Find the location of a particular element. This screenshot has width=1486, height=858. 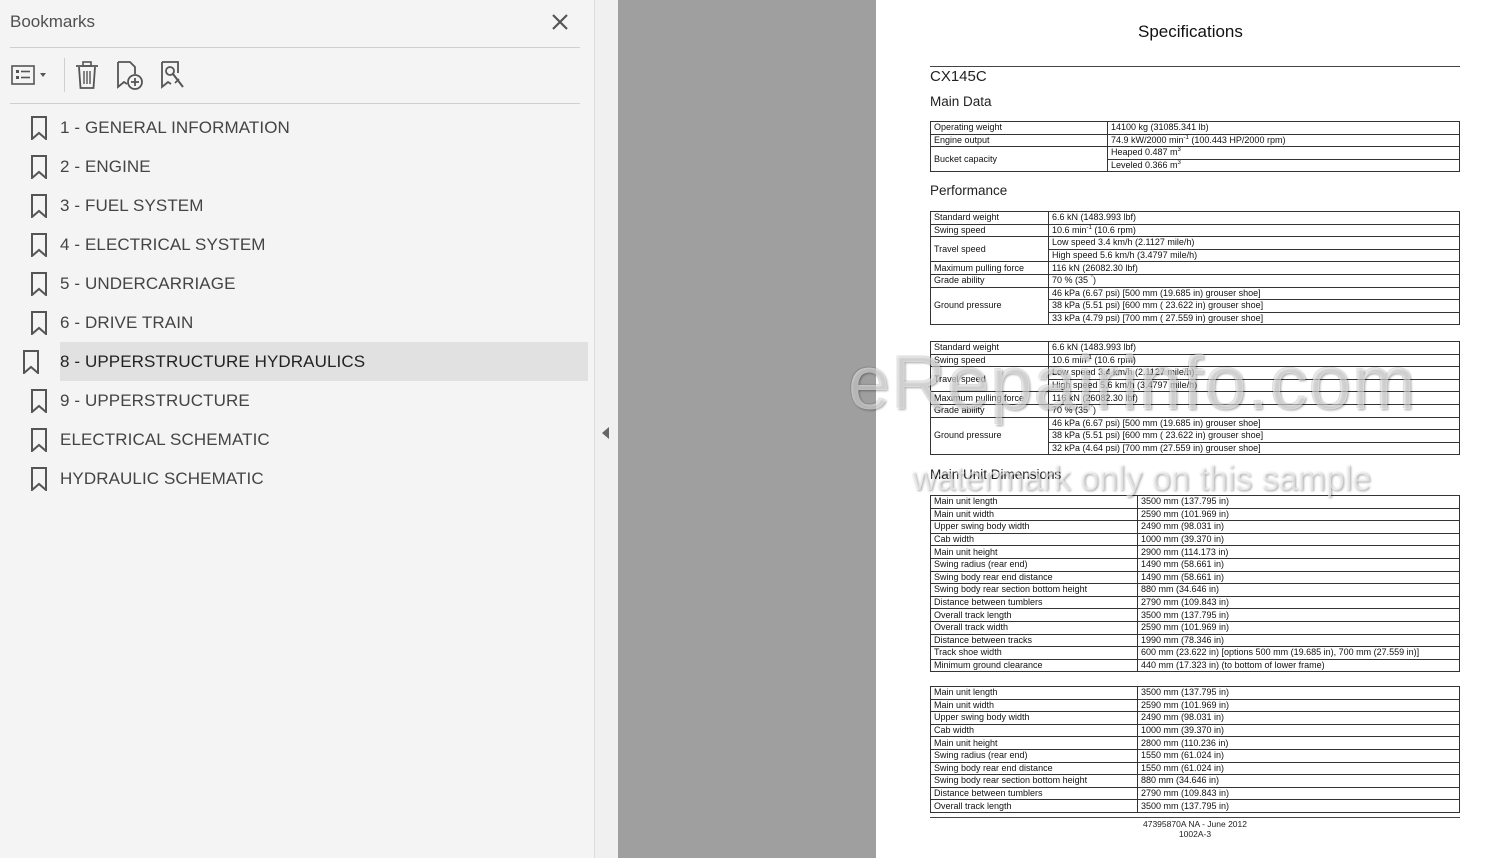

bookmark-item: 4 - ELECTRICAL SYSTEM is located at coordinates (304, 244).